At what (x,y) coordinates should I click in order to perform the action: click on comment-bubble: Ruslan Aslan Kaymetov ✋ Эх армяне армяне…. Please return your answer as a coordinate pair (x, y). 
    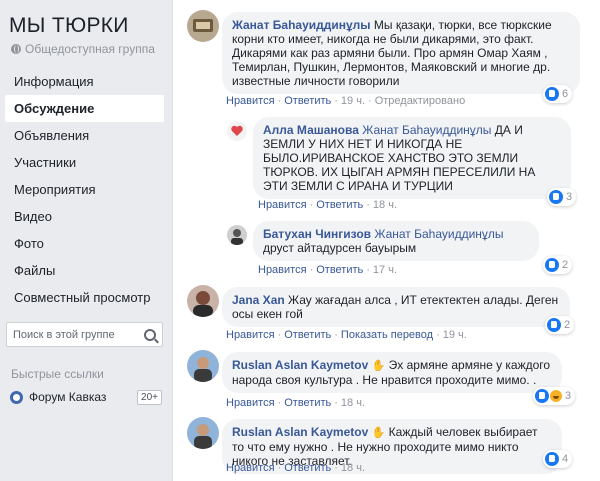
    Looking at the image, I should click on (392, 372).